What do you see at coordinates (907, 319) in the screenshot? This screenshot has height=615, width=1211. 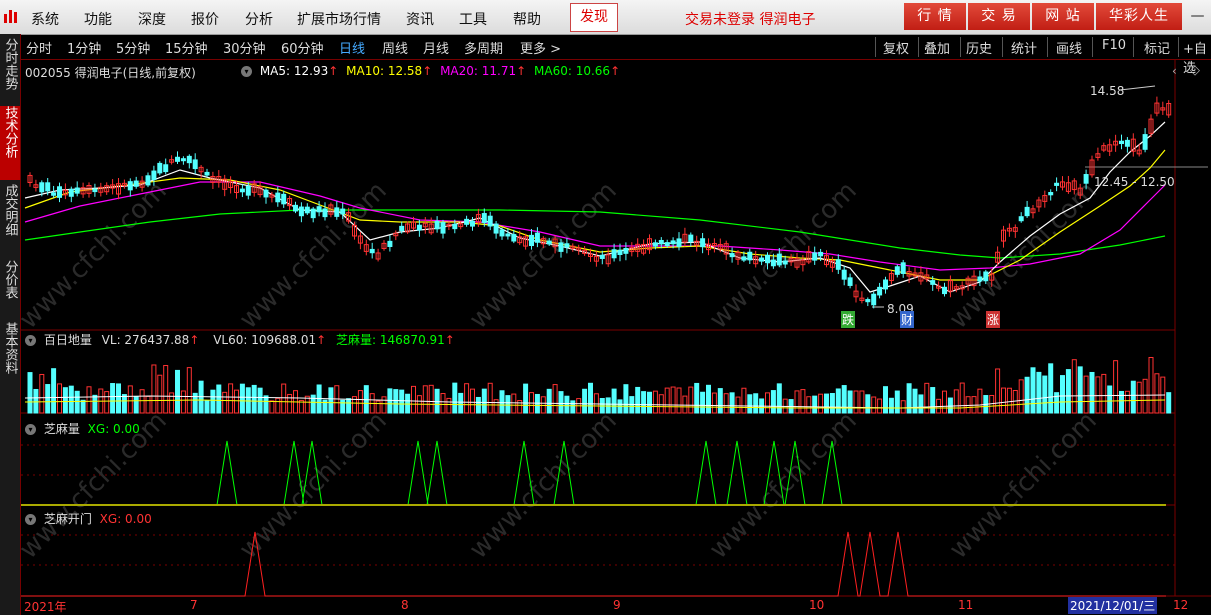 I see `finance-tag: 财` at bounding box center [907, 319].